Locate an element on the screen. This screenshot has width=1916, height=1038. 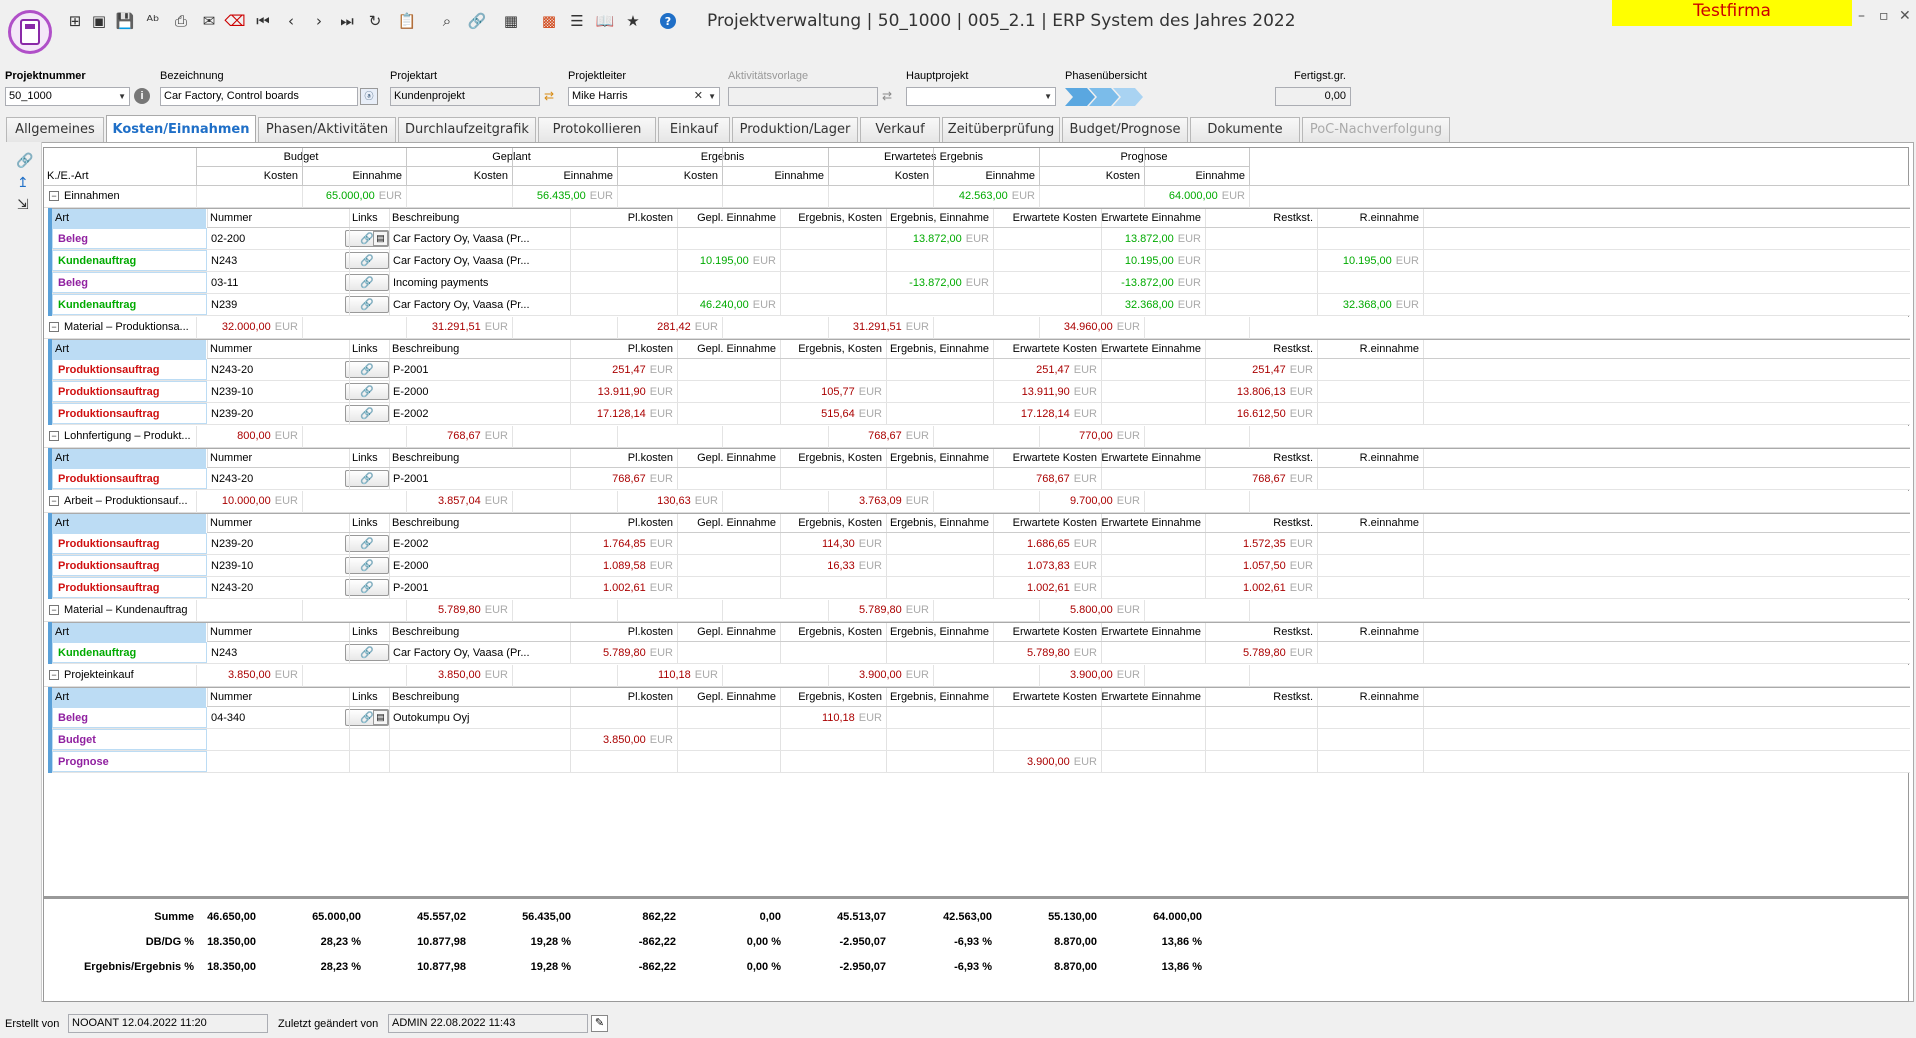
tab-poc-nachverfolgung: PoC-Nachverfolgung is located at coordinates (1376, 129).